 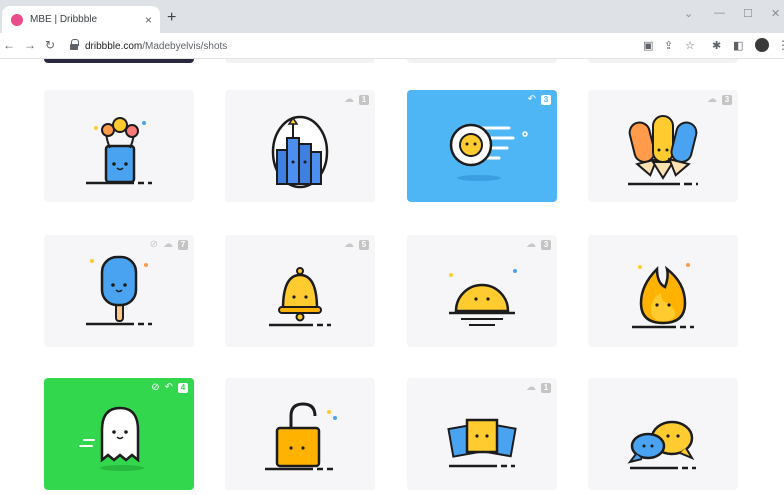 I want to click on address-bar: dribbble.com/Madebyelvis/shots, so click(x=344, y=46).